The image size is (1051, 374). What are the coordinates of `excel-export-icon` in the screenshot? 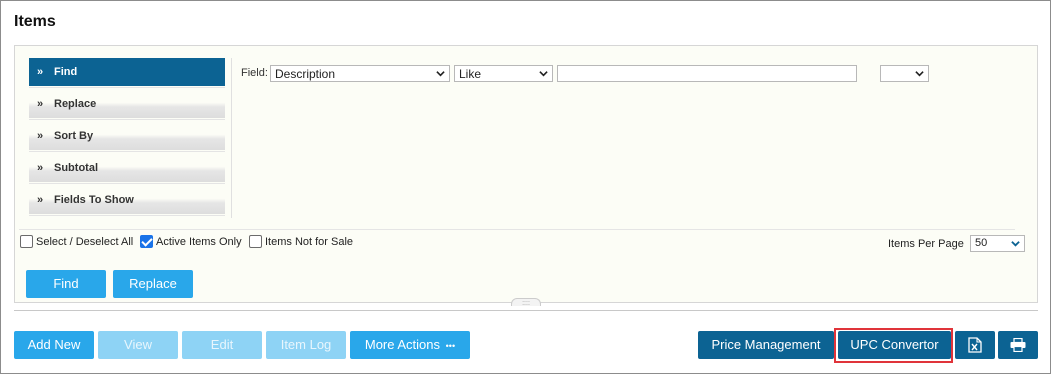 It's located at (975, 345).